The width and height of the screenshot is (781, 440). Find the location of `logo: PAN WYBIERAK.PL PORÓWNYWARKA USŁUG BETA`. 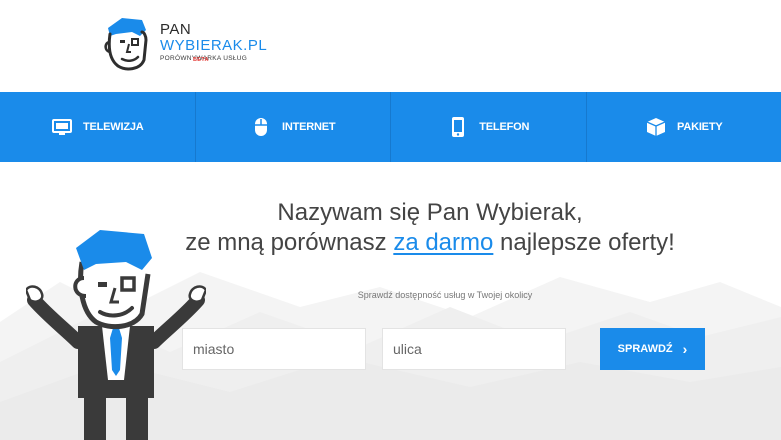

logo: PAN WYBIERAK.PL PORÓWNYWARKA USŁUG BETA is located at coordinates (187, 44).